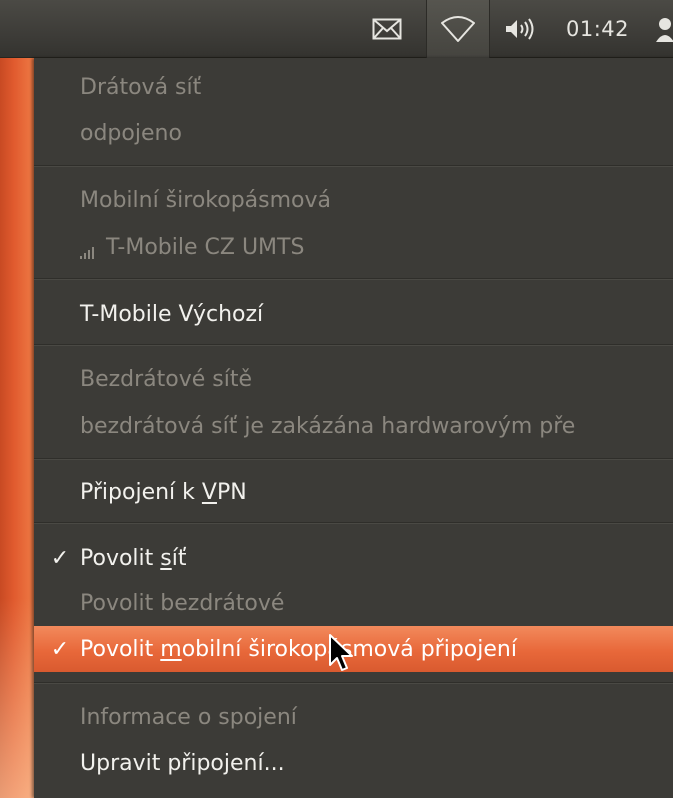 The width and height of the screenshot is (673, 798). I want to click on network-wireless-icon, so click(458, 29).